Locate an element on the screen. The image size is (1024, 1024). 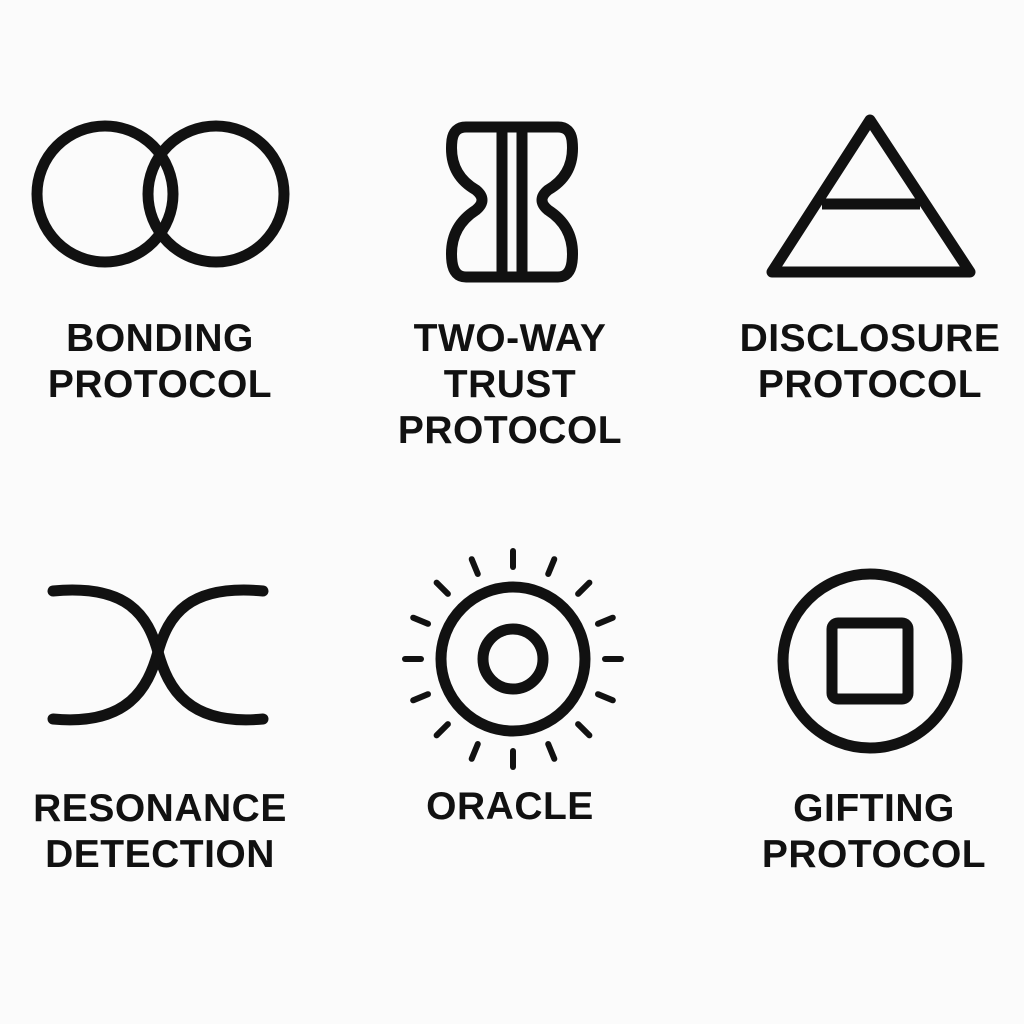
symbol-label: BONDING PROTOCOL is located at coordinates (160, 362).